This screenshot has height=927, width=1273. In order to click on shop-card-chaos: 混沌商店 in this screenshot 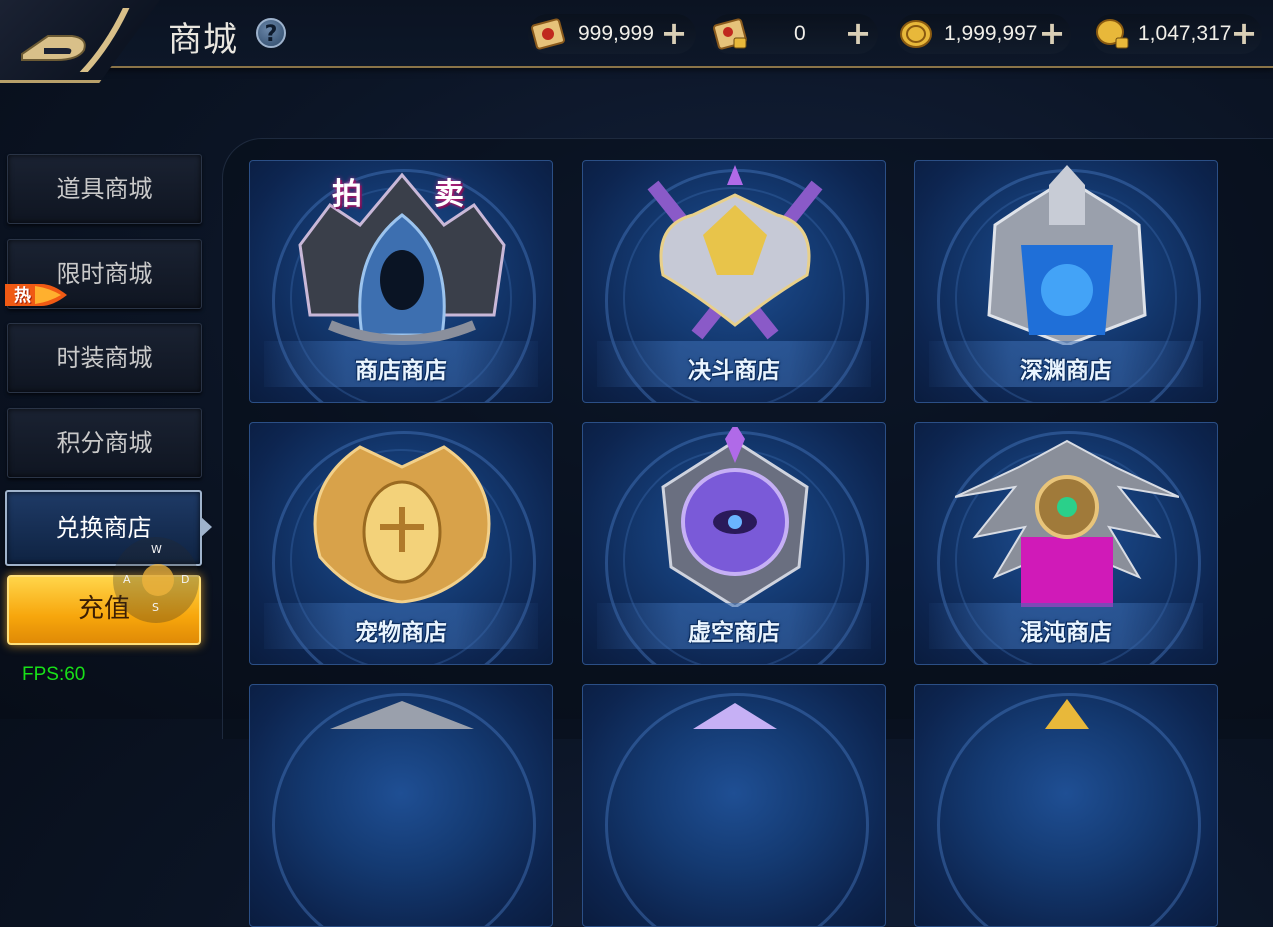, I will do `click(1066, 543)`.